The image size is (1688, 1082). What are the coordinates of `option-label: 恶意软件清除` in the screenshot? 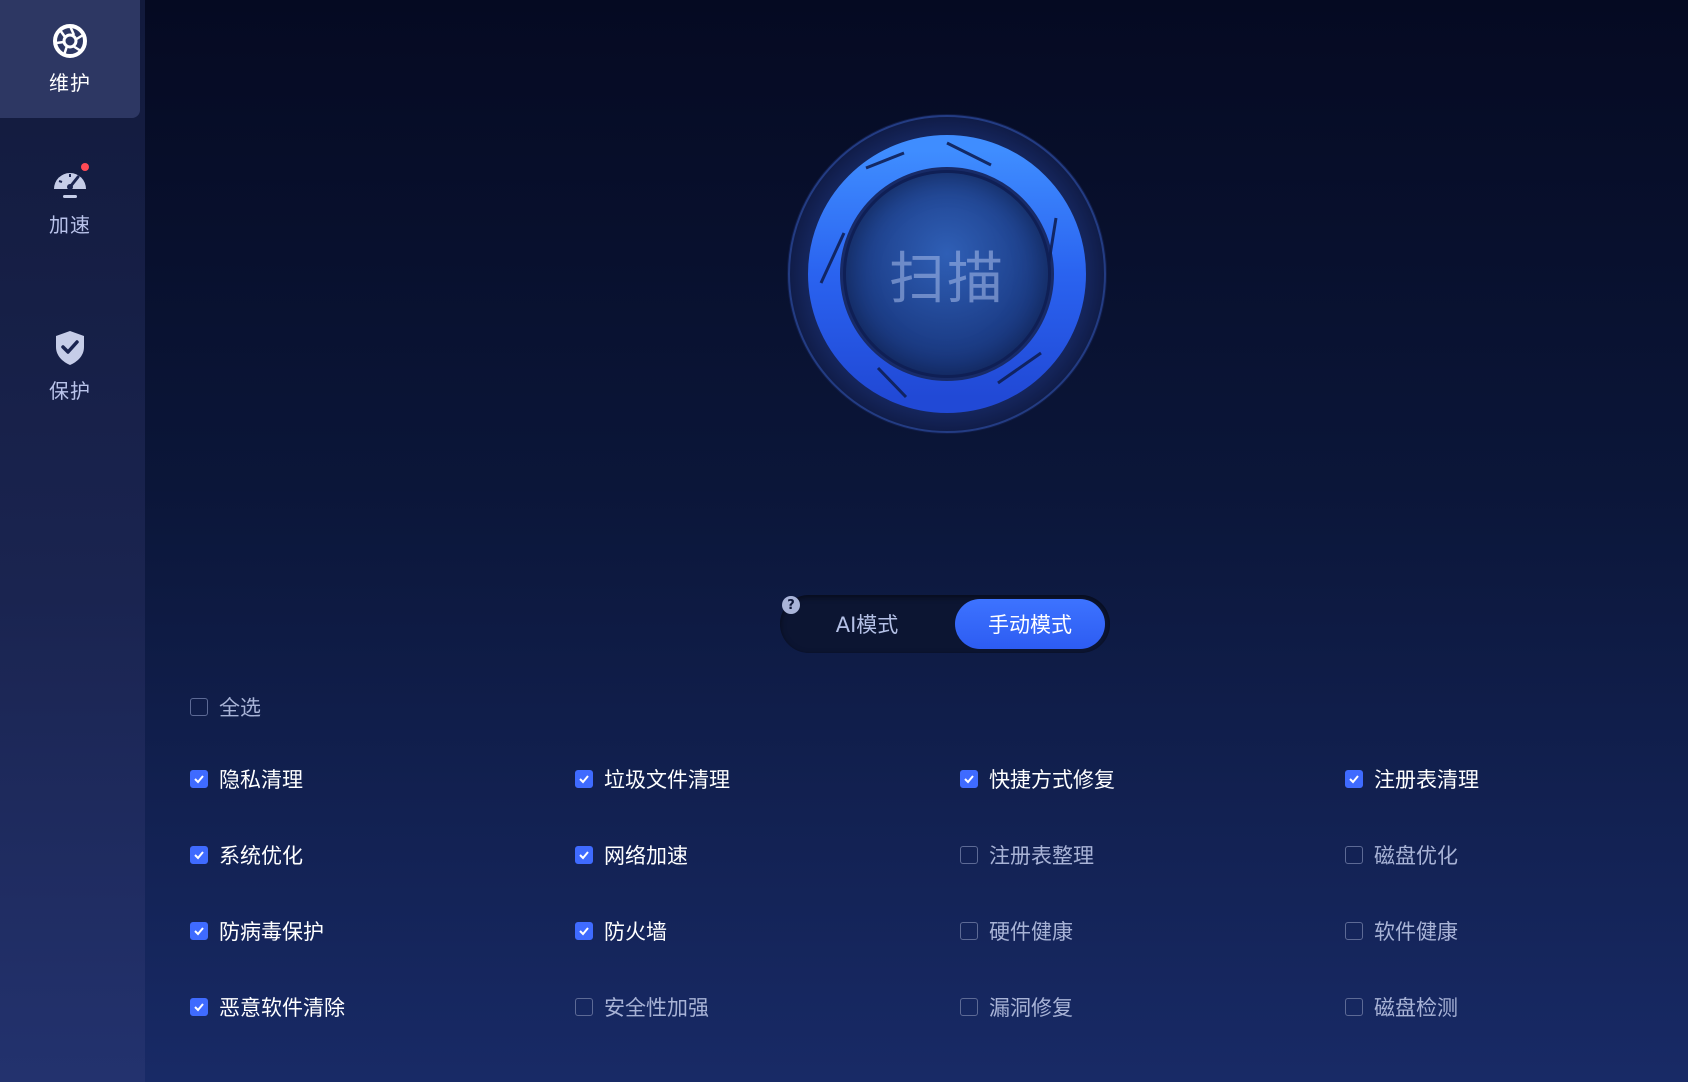 It's located at (282, 1008).